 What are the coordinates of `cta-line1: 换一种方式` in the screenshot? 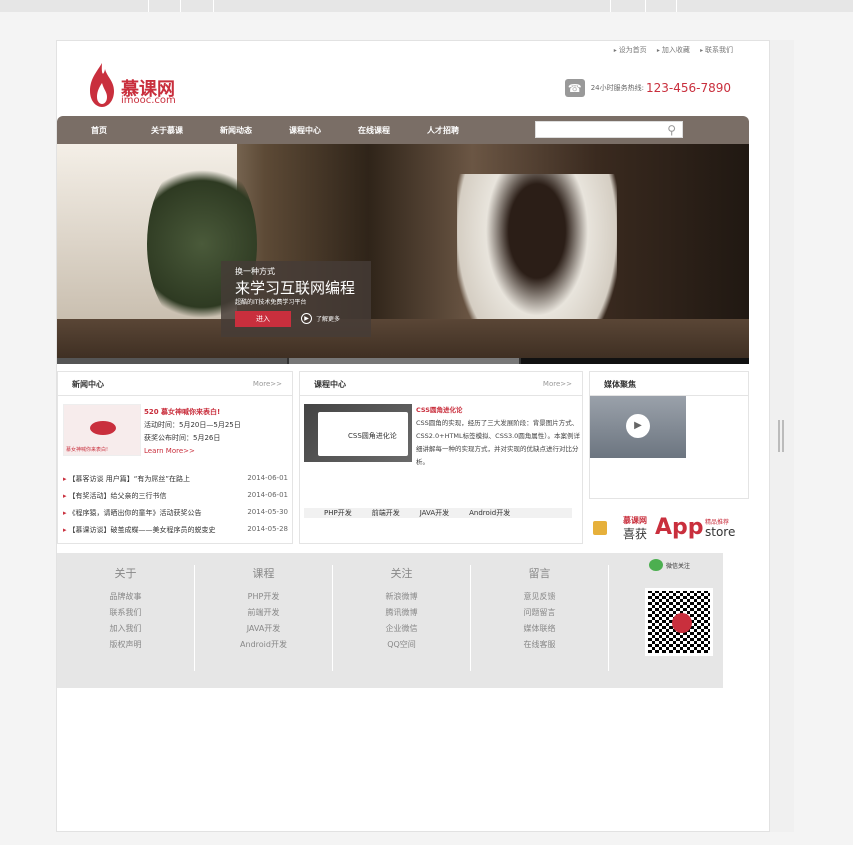 It's located at (255, 271).